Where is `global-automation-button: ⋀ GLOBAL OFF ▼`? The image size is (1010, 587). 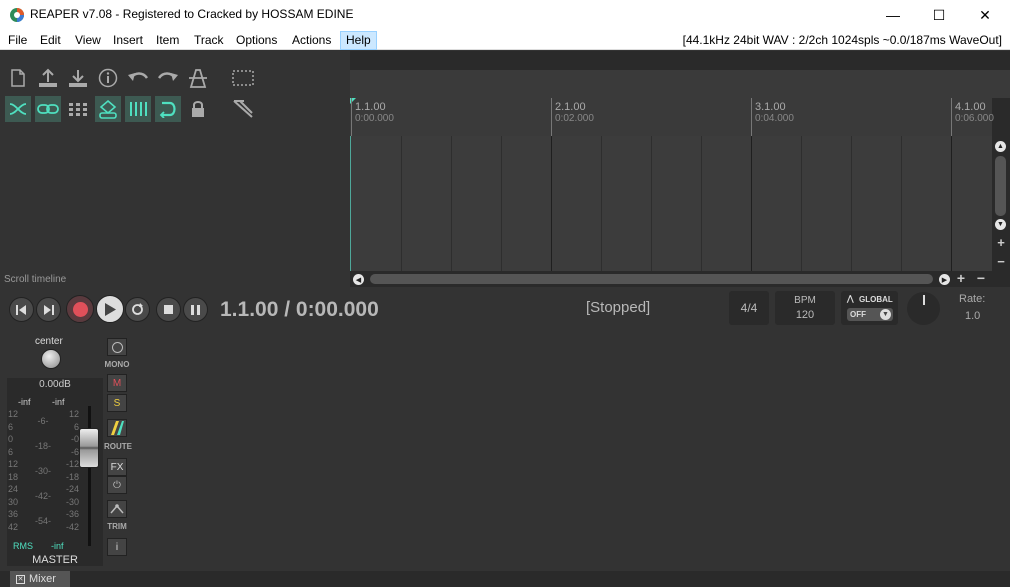
global-automation-button: ⋀ GLOBAL OFF ▼ is located at coordinates (869, 308).